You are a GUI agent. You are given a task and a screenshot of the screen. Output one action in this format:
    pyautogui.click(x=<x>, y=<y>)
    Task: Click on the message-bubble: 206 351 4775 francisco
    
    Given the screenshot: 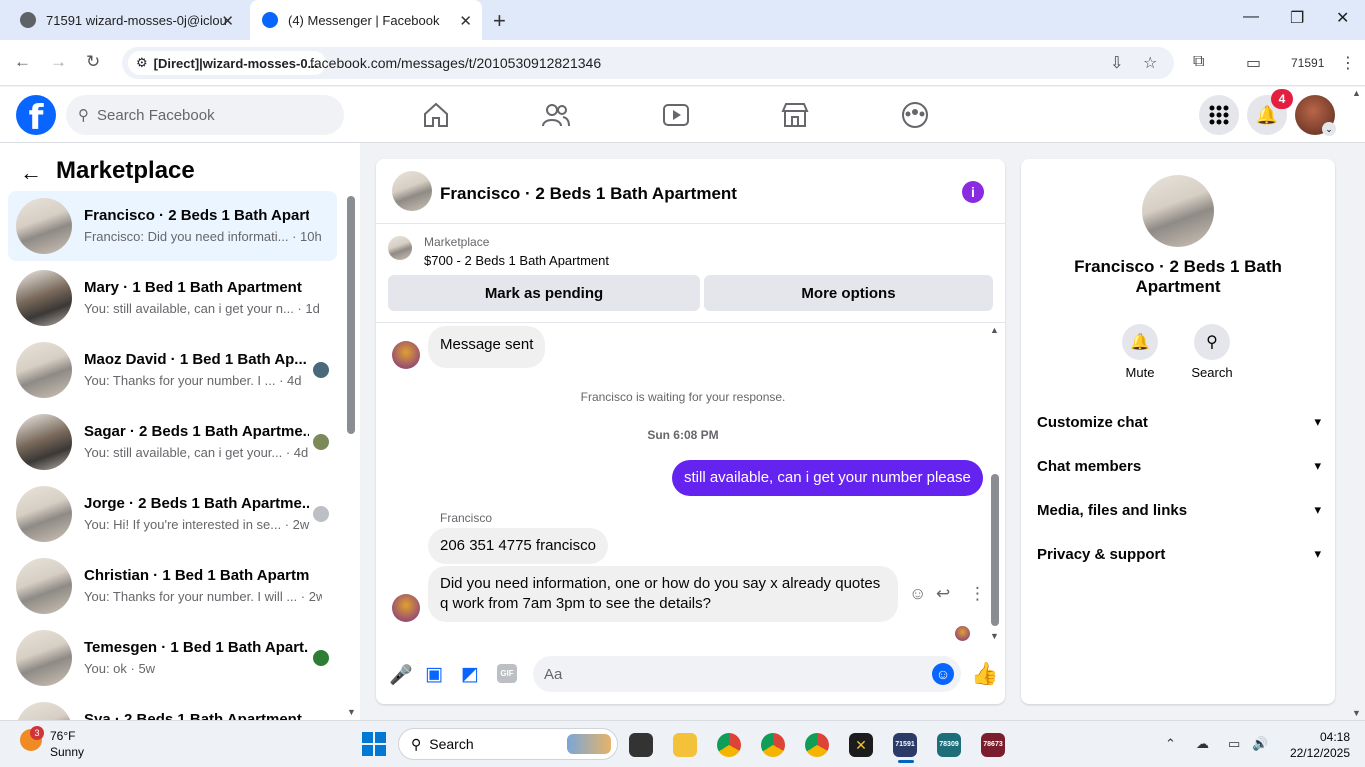 What is the action you would take?
    pyautogui.click(x=518, y=546)
    